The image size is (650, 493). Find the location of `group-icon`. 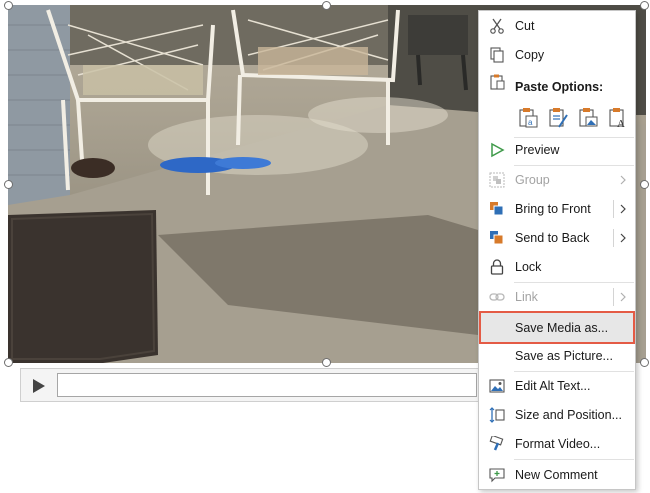

group-icon is located at coordinates (497, 180).